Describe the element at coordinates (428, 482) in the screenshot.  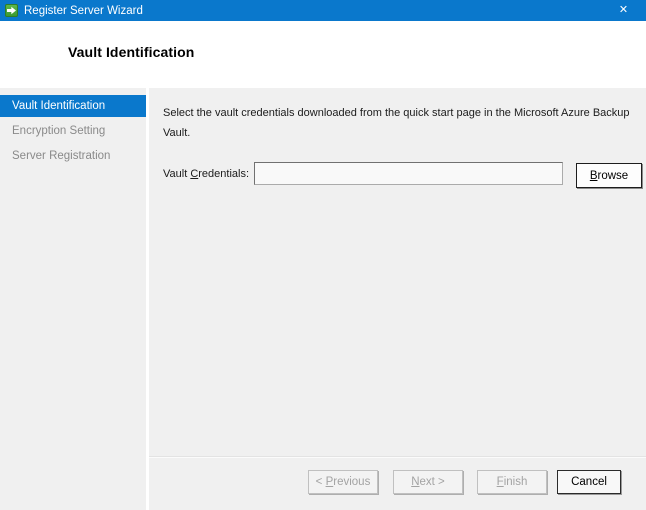
I see `next-button: Next >` at that location.